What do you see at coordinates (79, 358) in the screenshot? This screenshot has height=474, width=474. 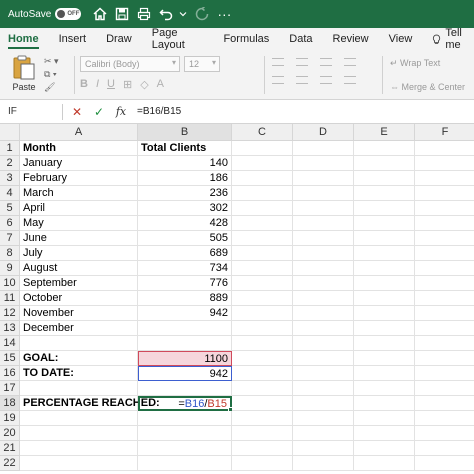 I see `cell-a15: GOAL:` at bounding box center [79, 358].